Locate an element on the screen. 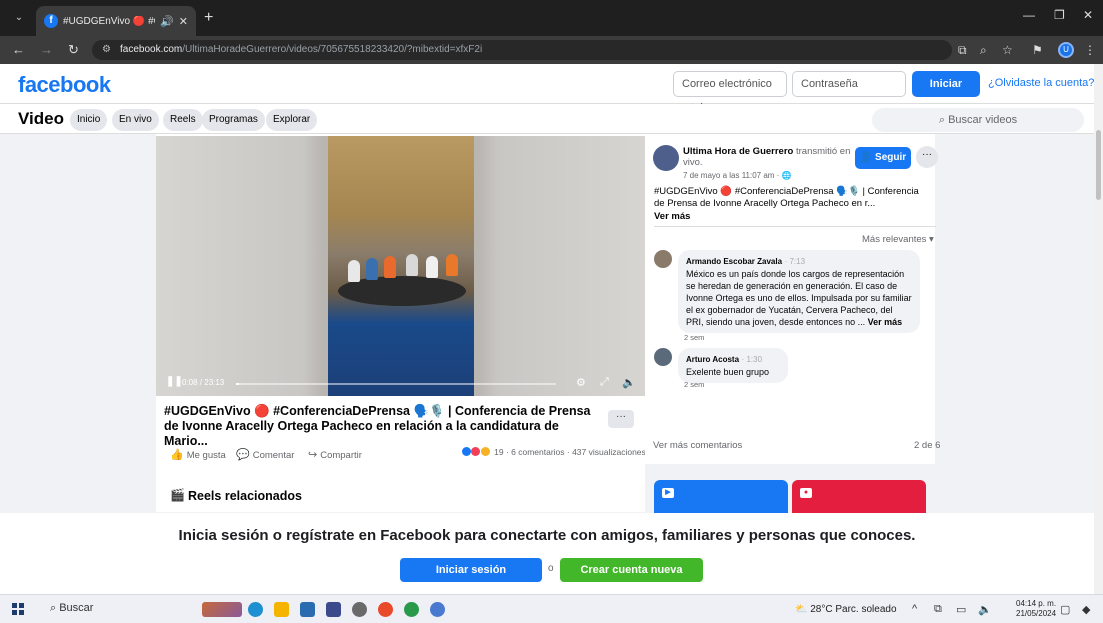 Image resolution: width=1103 pixels, height=623 pixels. reels-title: Reels relacionados is located at coordinates (245, 496).